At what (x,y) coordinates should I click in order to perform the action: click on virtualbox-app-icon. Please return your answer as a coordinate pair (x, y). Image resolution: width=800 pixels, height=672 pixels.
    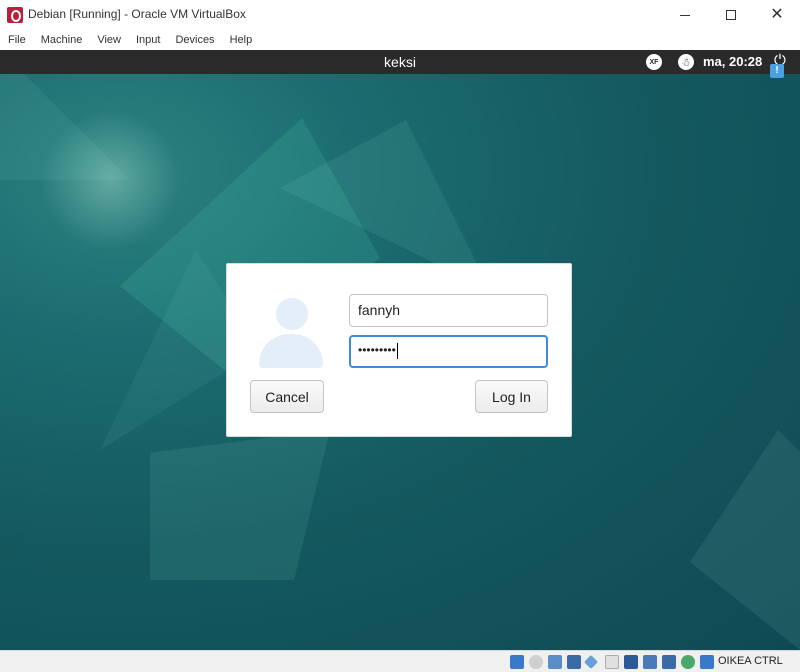
    Looking at the image, I should click on (15, 15).